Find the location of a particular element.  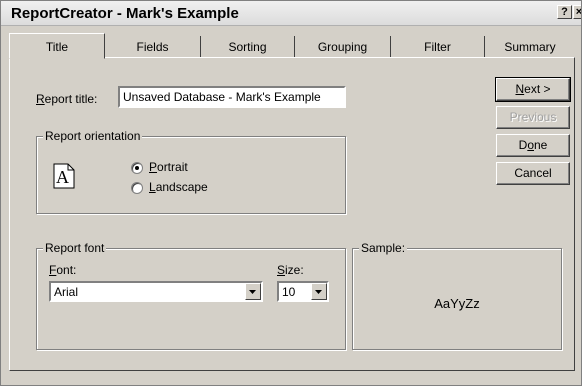

landscape-radio is located at coordinates (137, 188).